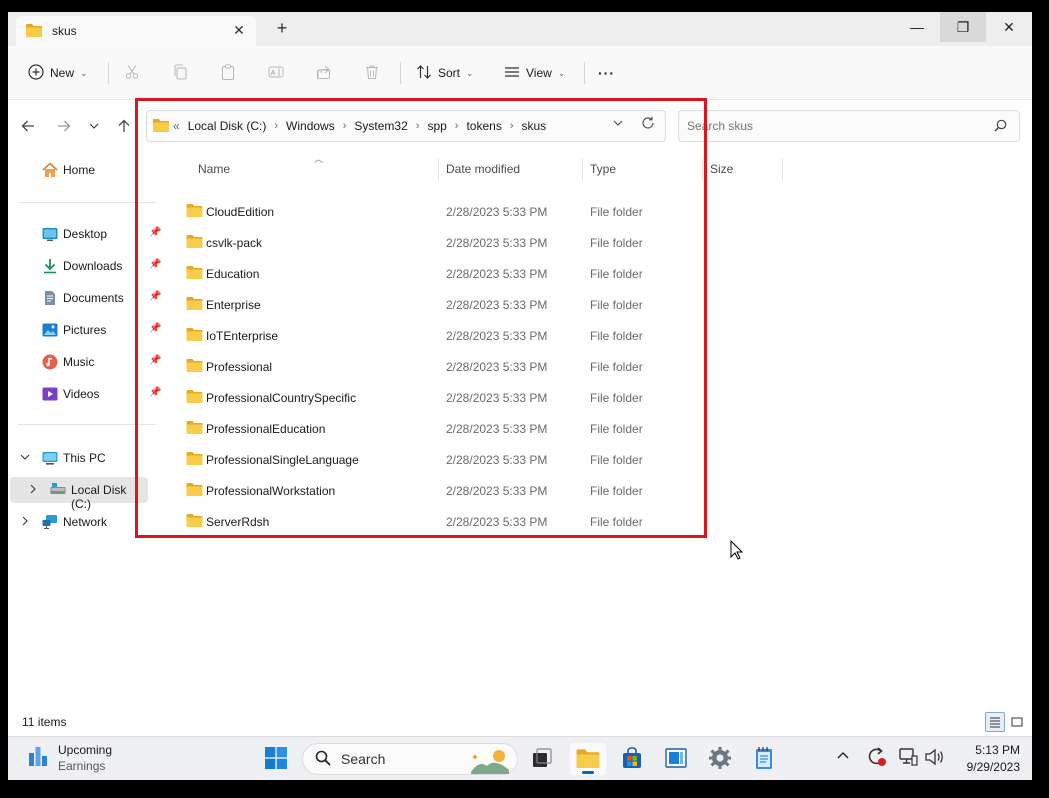 This screenshot has height=798, width=1049. Describe the element at coordinates (648, 124) in the screenshot. I see `refresh-icon` at that location.